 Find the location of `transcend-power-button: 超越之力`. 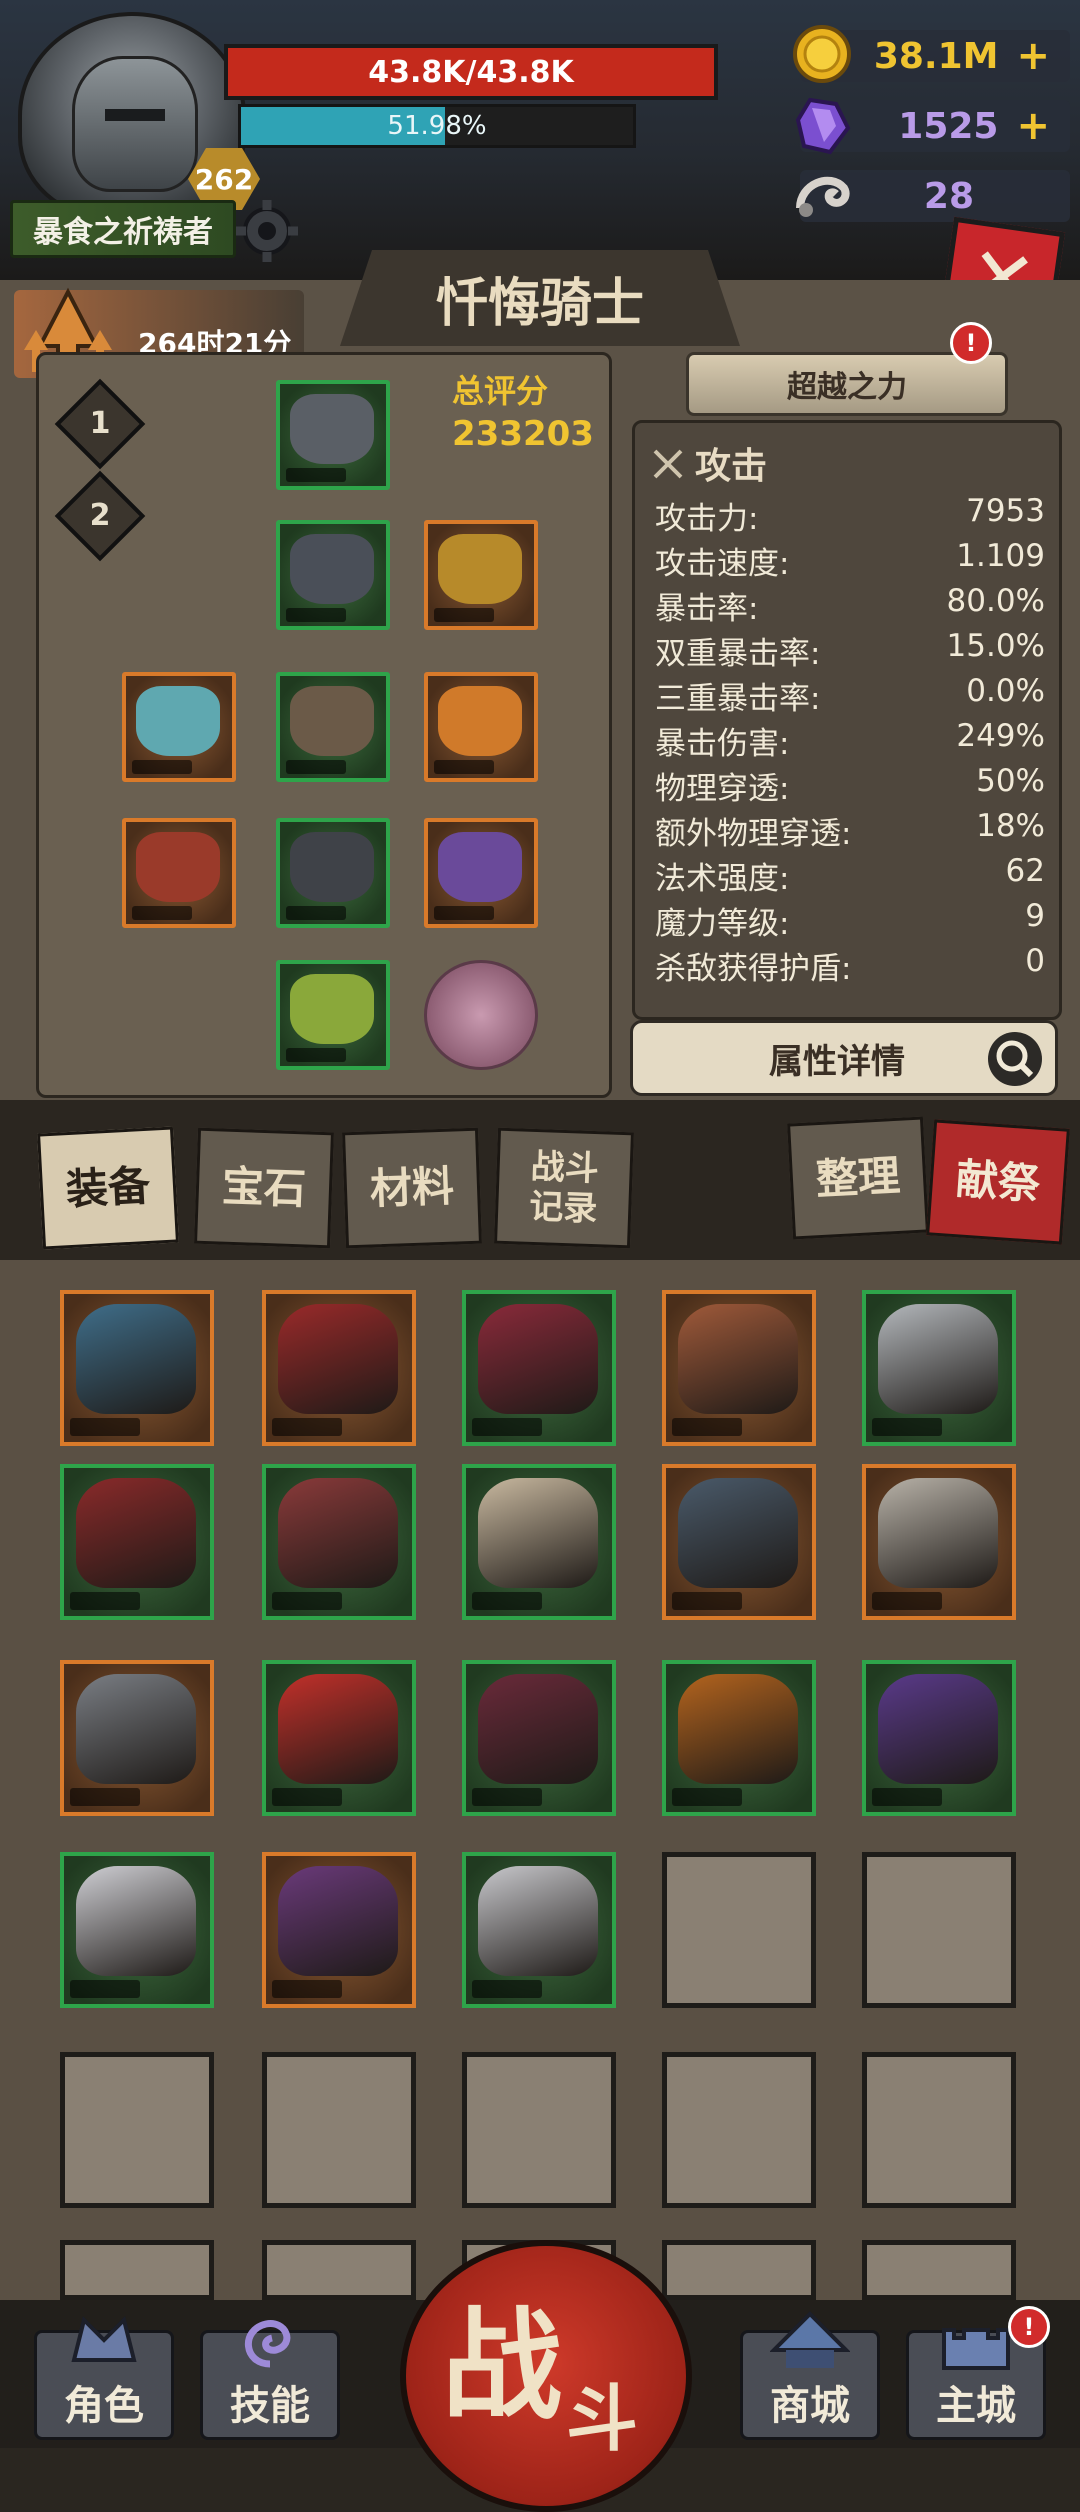

transcend-power-button: 超越之力 is located at coordinates (847, 384).